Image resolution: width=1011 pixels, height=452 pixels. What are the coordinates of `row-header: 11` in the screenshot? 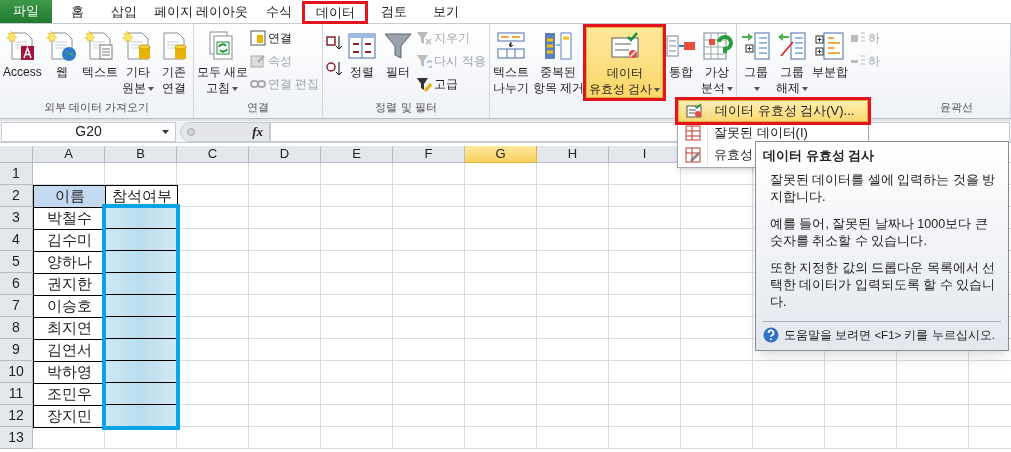 It's located at (16, 394).